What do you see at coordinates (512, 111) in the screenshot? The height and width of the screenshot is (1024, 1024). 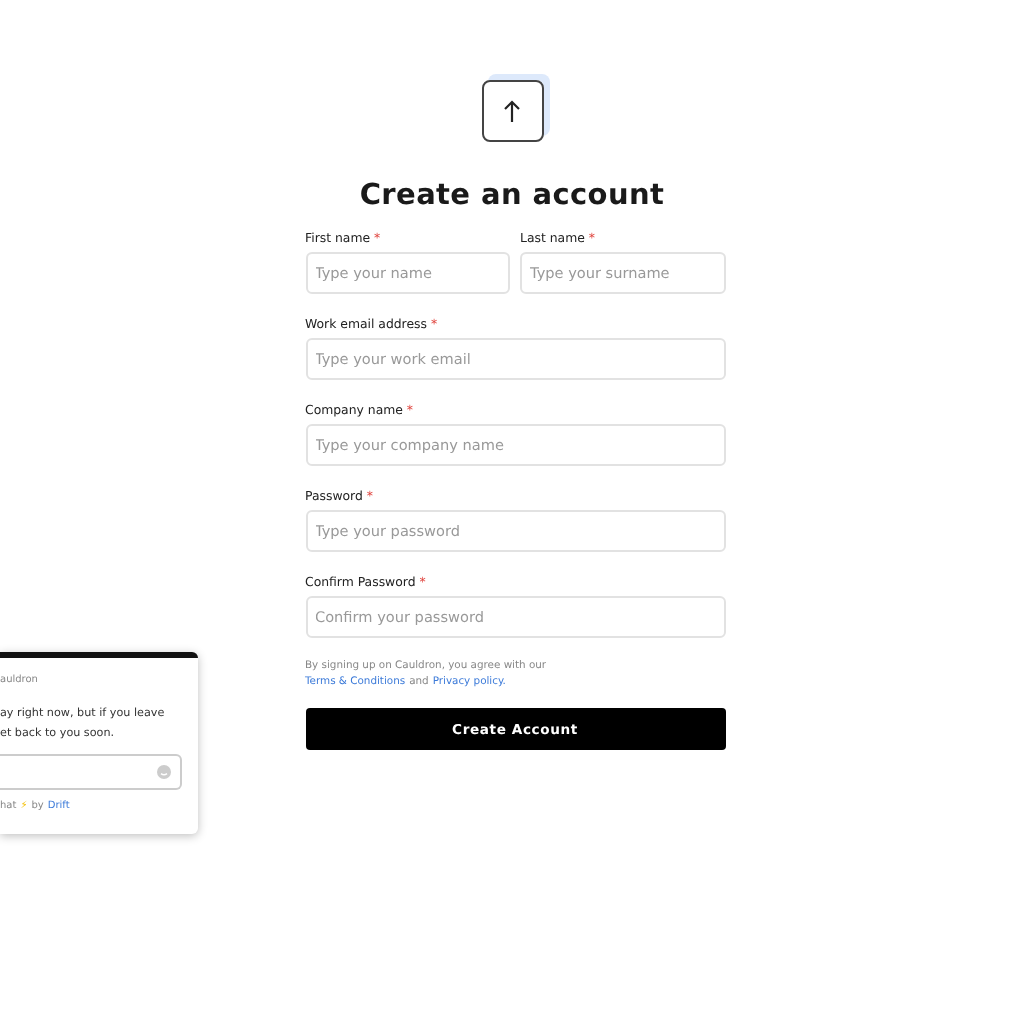 I see `arrow-up-icon` at bounding box center [512, 111].